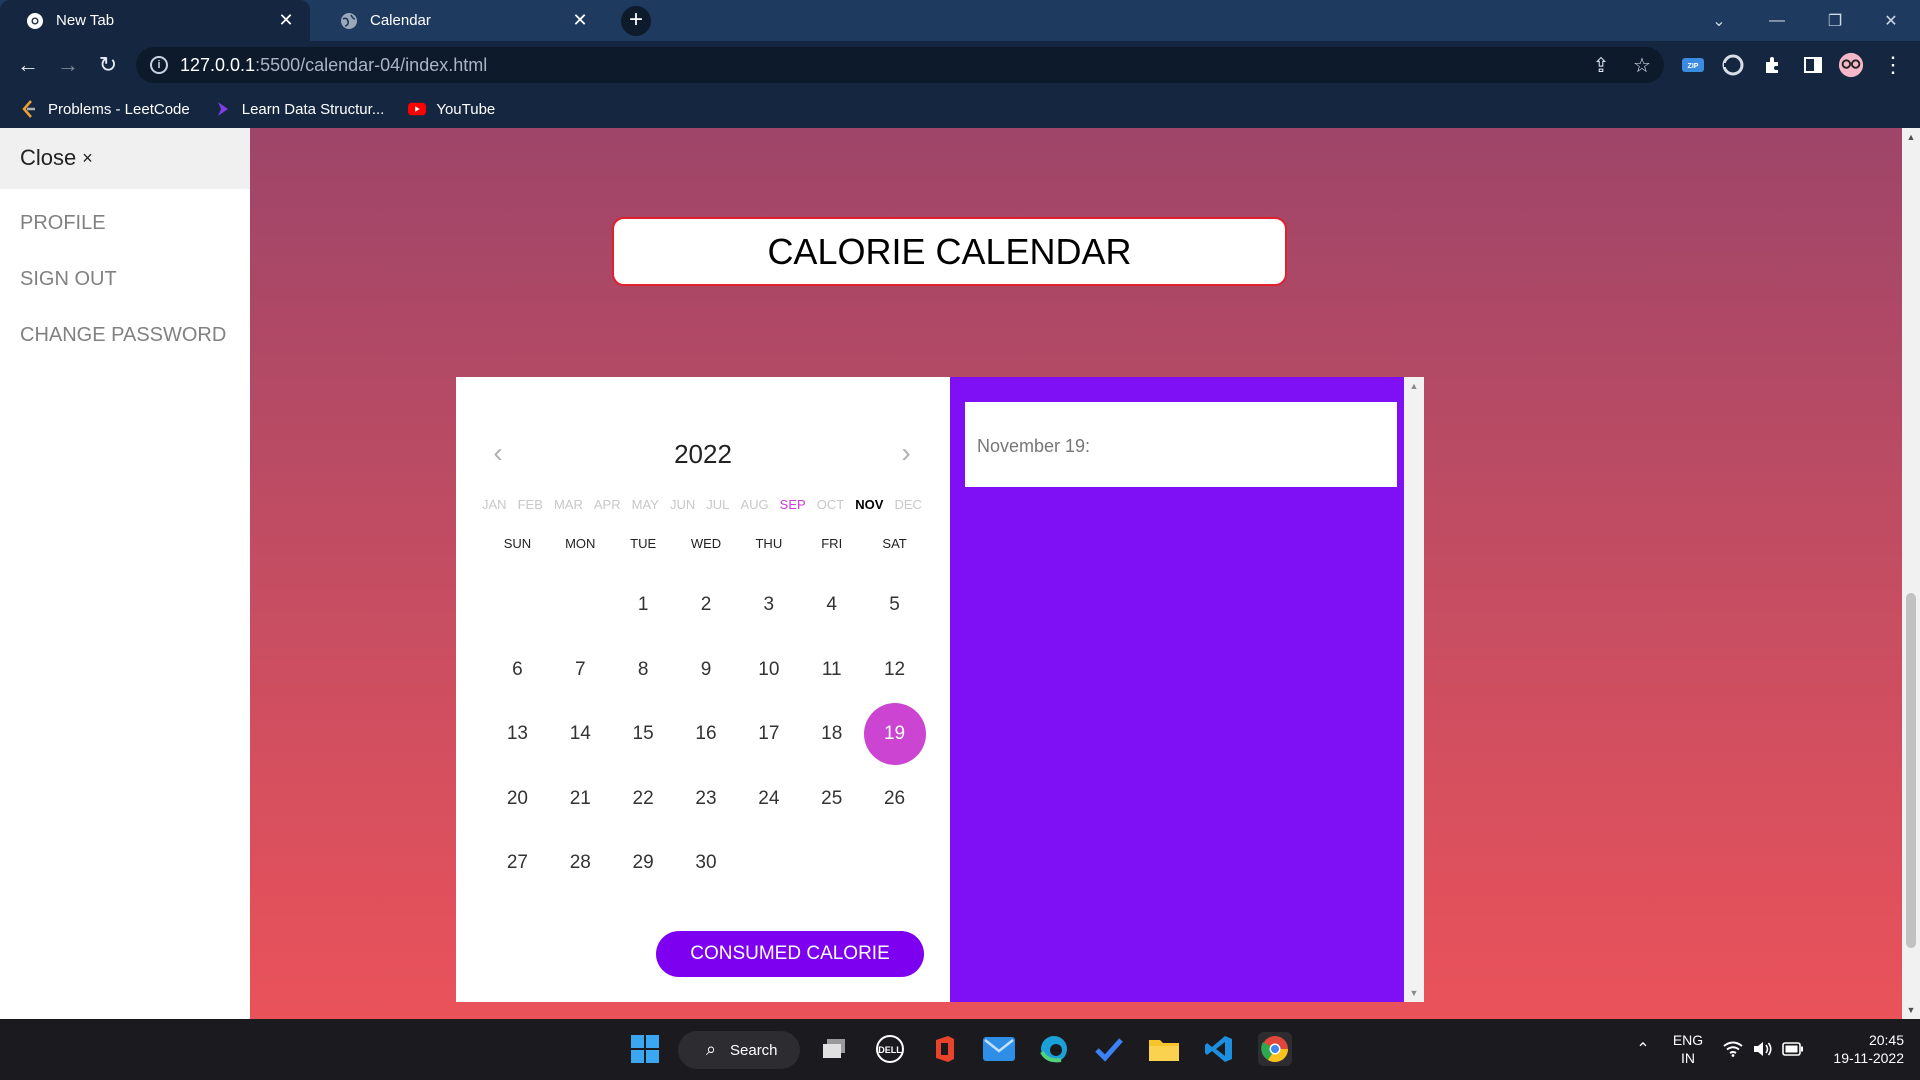  I want to click on forward-icon: →, so click(68, 65).